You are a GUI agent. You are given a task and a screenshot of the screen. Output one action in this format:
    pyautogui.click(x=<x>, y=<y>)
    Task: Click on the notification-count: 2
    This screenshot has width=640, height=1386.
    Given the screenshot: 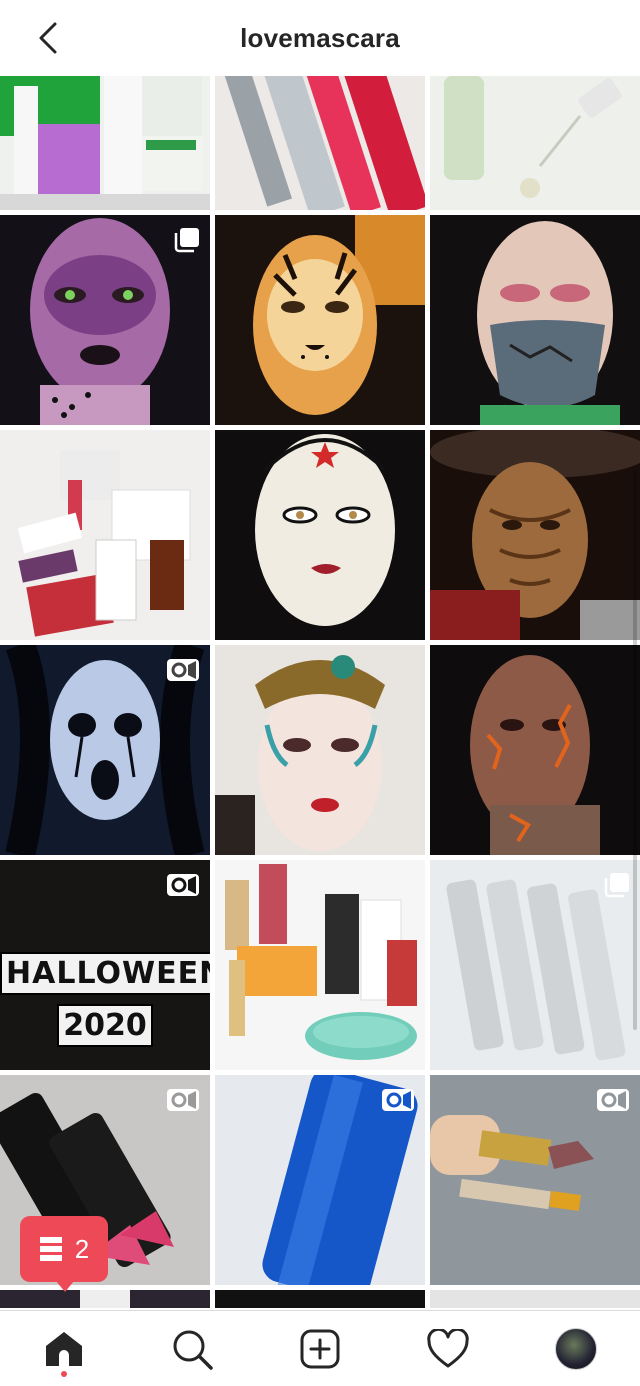 What is the action you would take?
    pyautogui.click(x=82, y=1248)
    